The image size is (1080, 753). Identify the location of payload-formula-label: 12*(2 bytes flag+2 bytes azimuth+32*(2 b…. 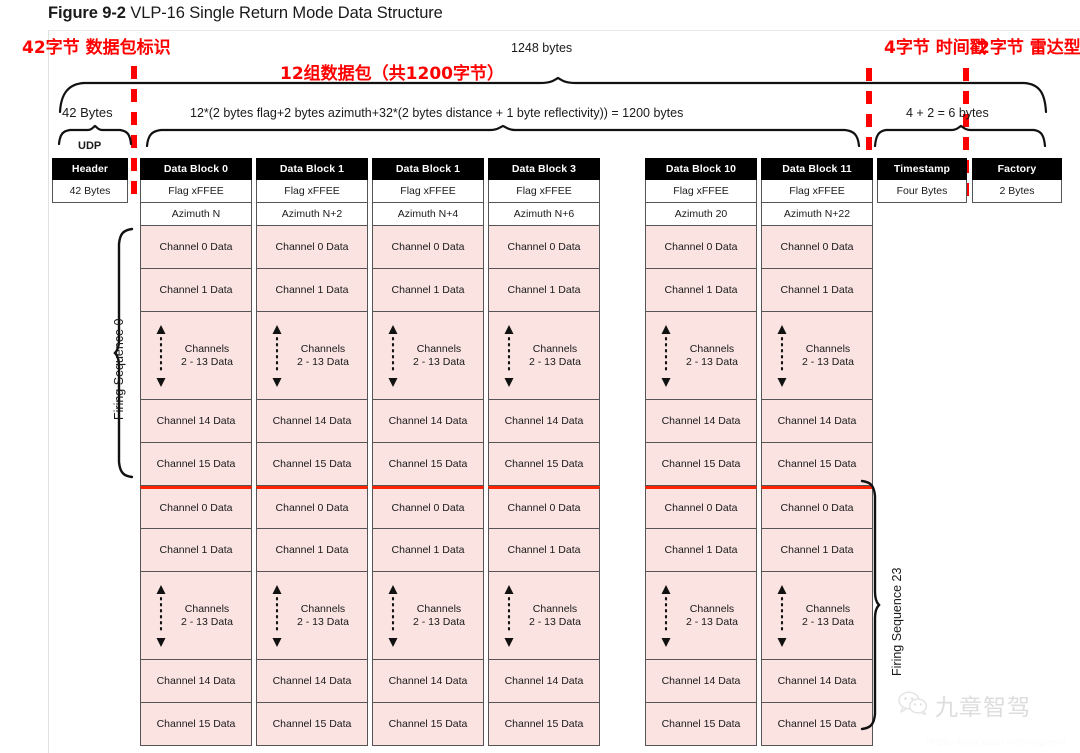
(437, 113).